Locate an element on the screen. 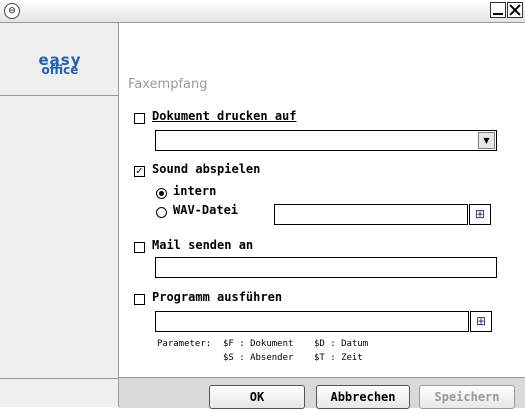 This screenshot has height=409, width=525. easy-office-logo: easy office is located at coordinates (60, 65).